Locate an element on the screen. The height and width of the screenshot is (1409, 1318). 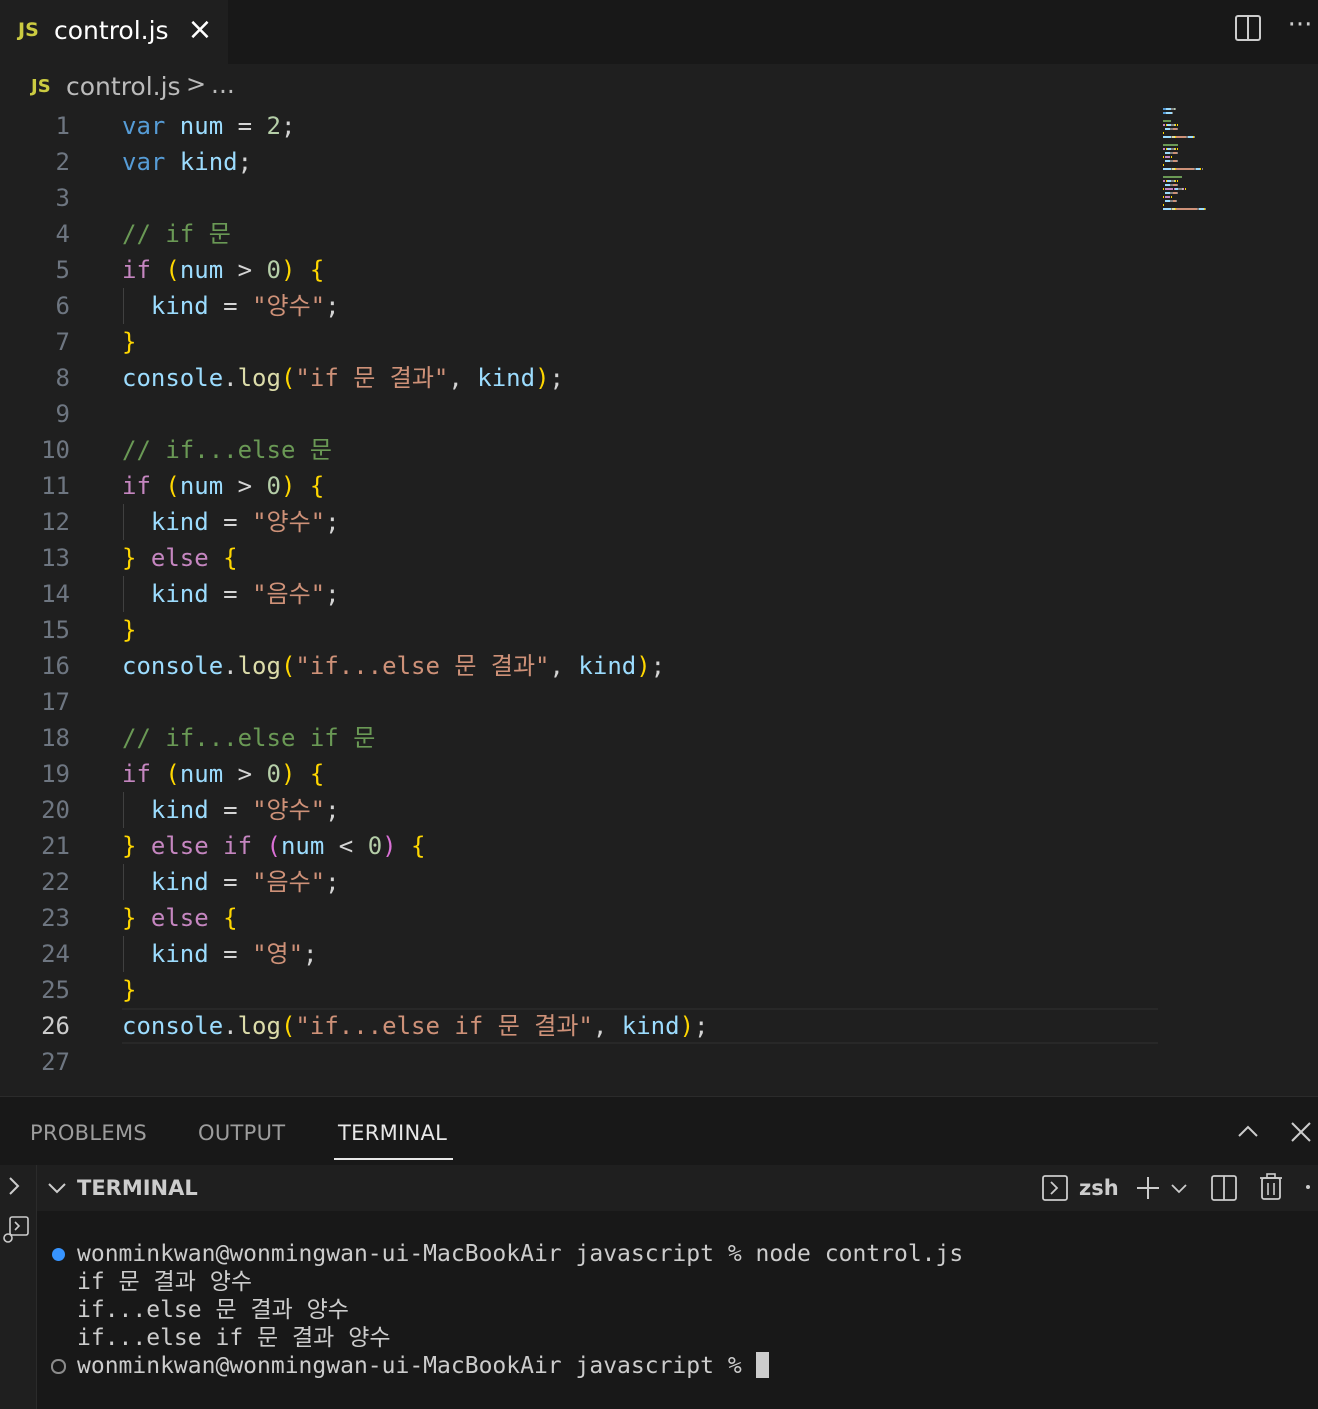
trash-icon is located at coordinates (1271, 1189).